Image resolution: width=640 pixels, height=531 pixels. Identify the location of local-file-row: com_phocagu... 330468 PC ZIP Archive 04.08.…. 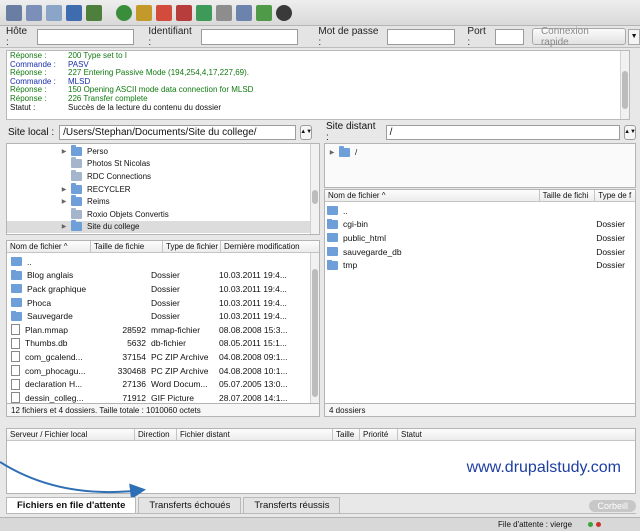
(163, 371).